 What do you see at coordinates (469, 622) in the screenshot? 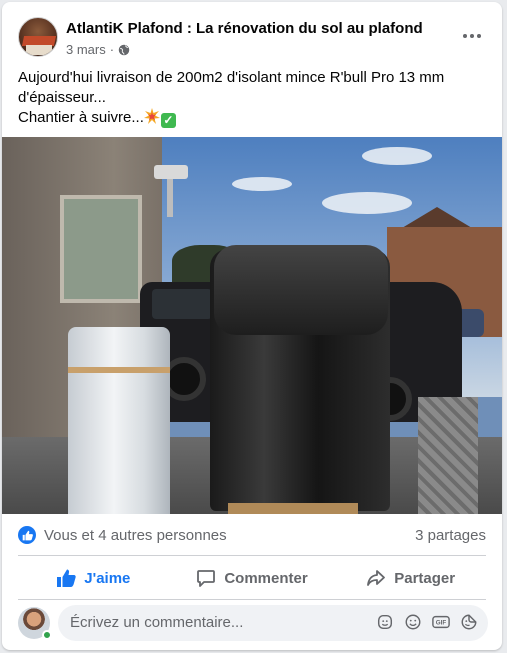
I see `sticker-icon` at bounding box center [469, 622].